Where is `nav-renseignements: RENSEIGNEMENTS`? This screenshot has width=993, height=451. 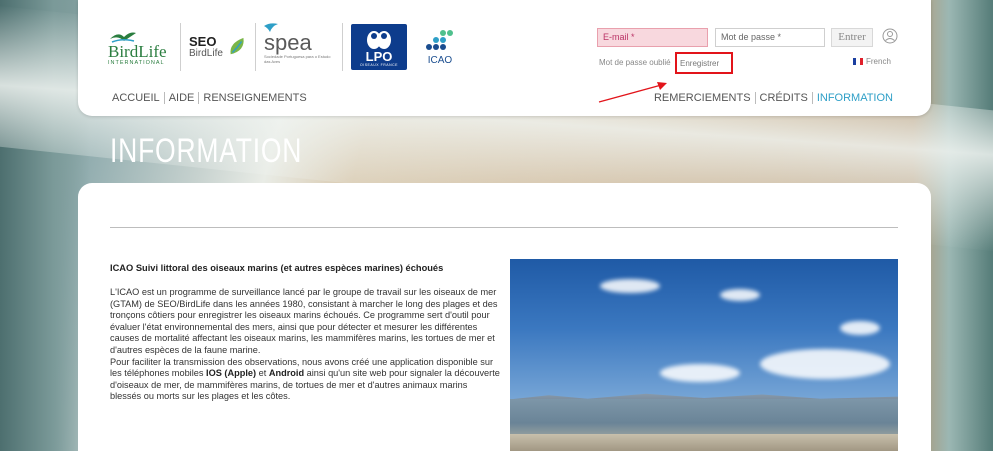 nav-renseignements: RENSEIGNEMENTS is located at coordinates (254, 98).